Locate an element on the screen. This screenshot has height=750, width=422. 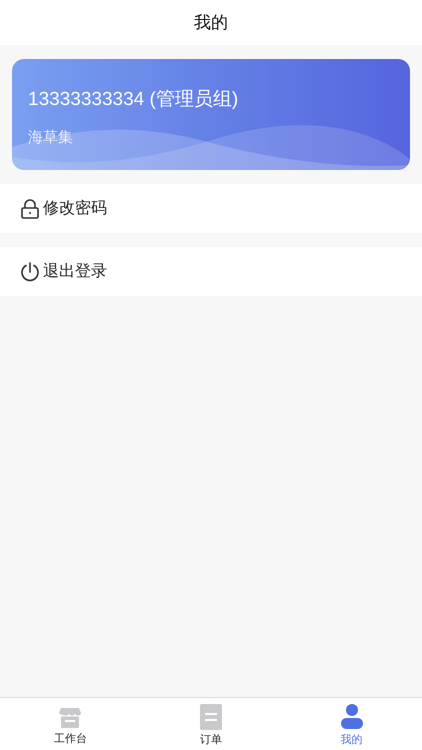
person-icon is located at coordinates (352, 717).